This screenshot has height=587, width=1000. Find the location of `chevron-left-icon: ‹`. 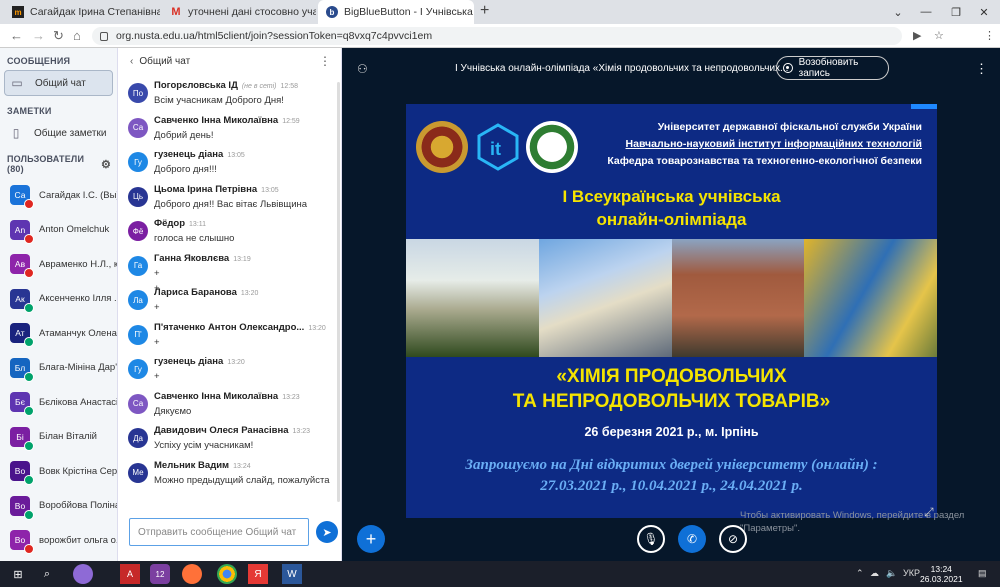

chevron-left-icon: ‹ is located at coordinates (131, 61).